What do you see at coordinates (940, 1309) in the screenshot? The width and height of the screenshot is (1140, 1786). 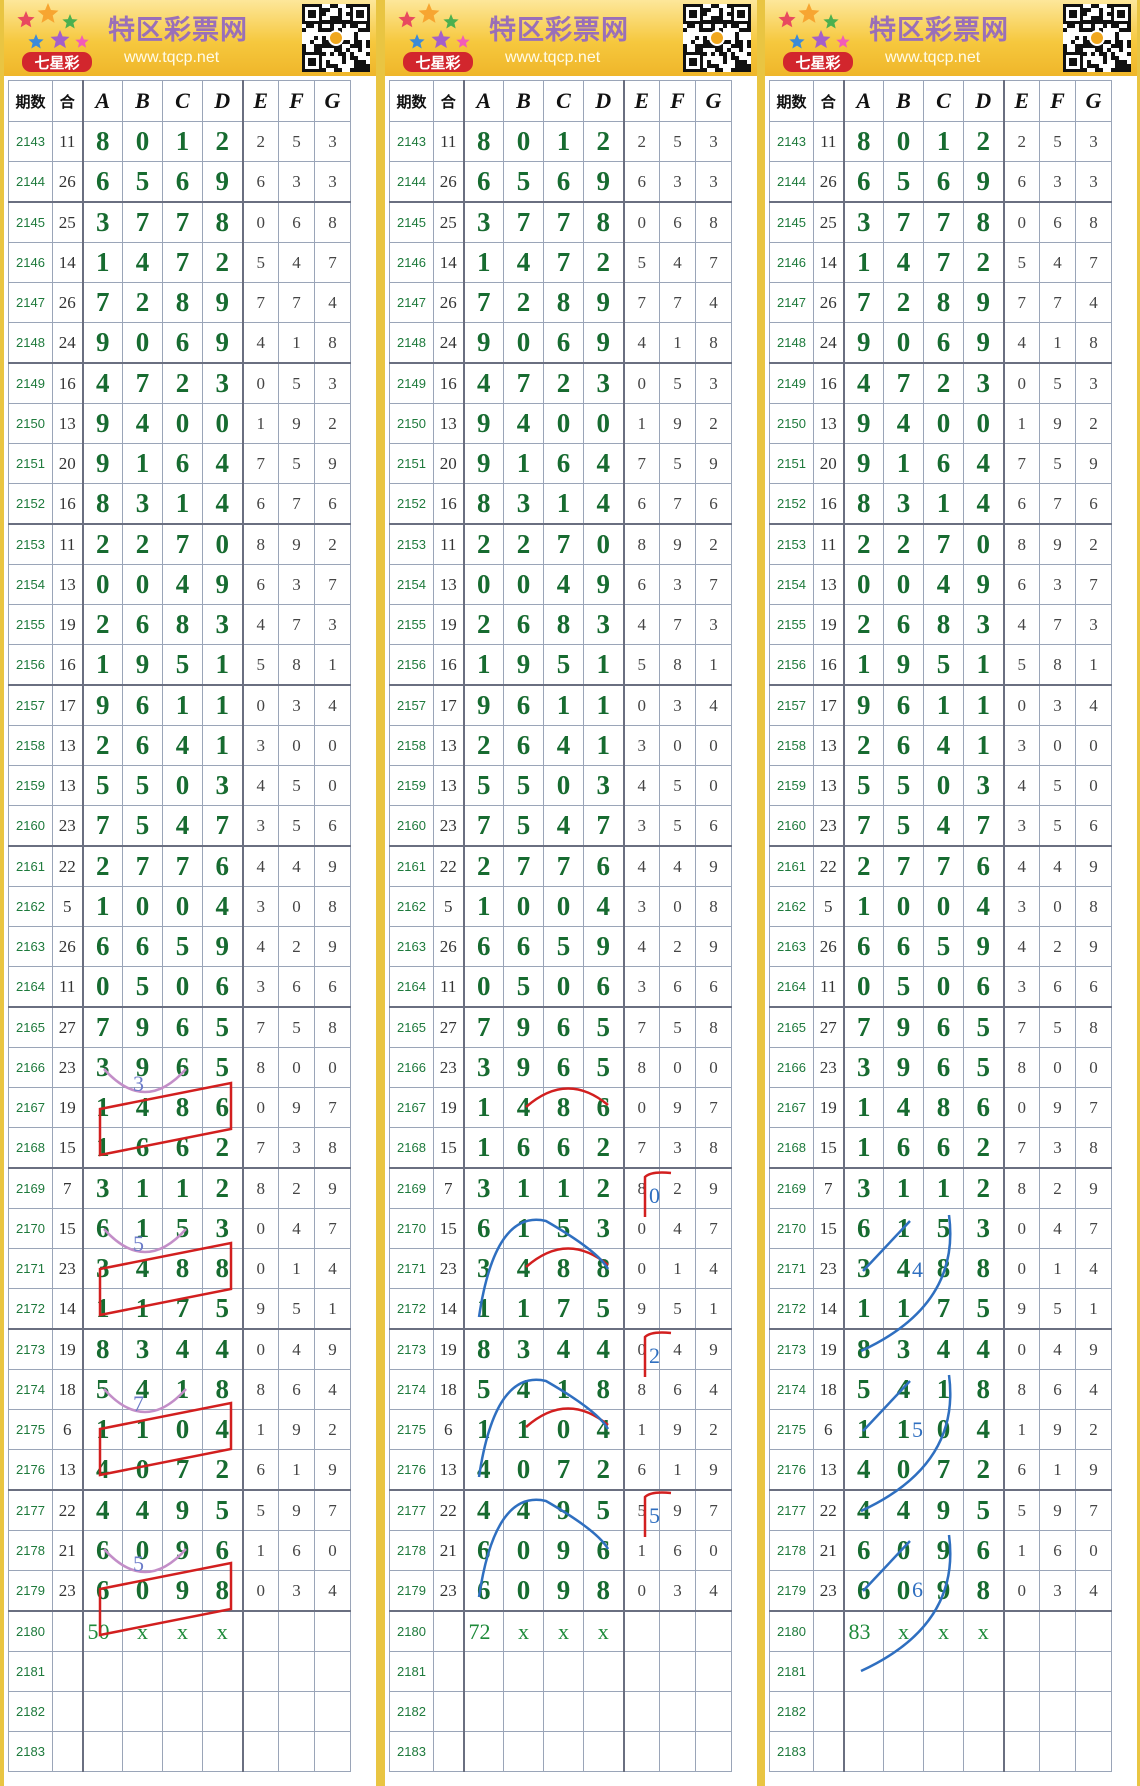 I see `table-row: 2172 14 1 1 7 5 9 5 1` at bounding box center [940, 1309].